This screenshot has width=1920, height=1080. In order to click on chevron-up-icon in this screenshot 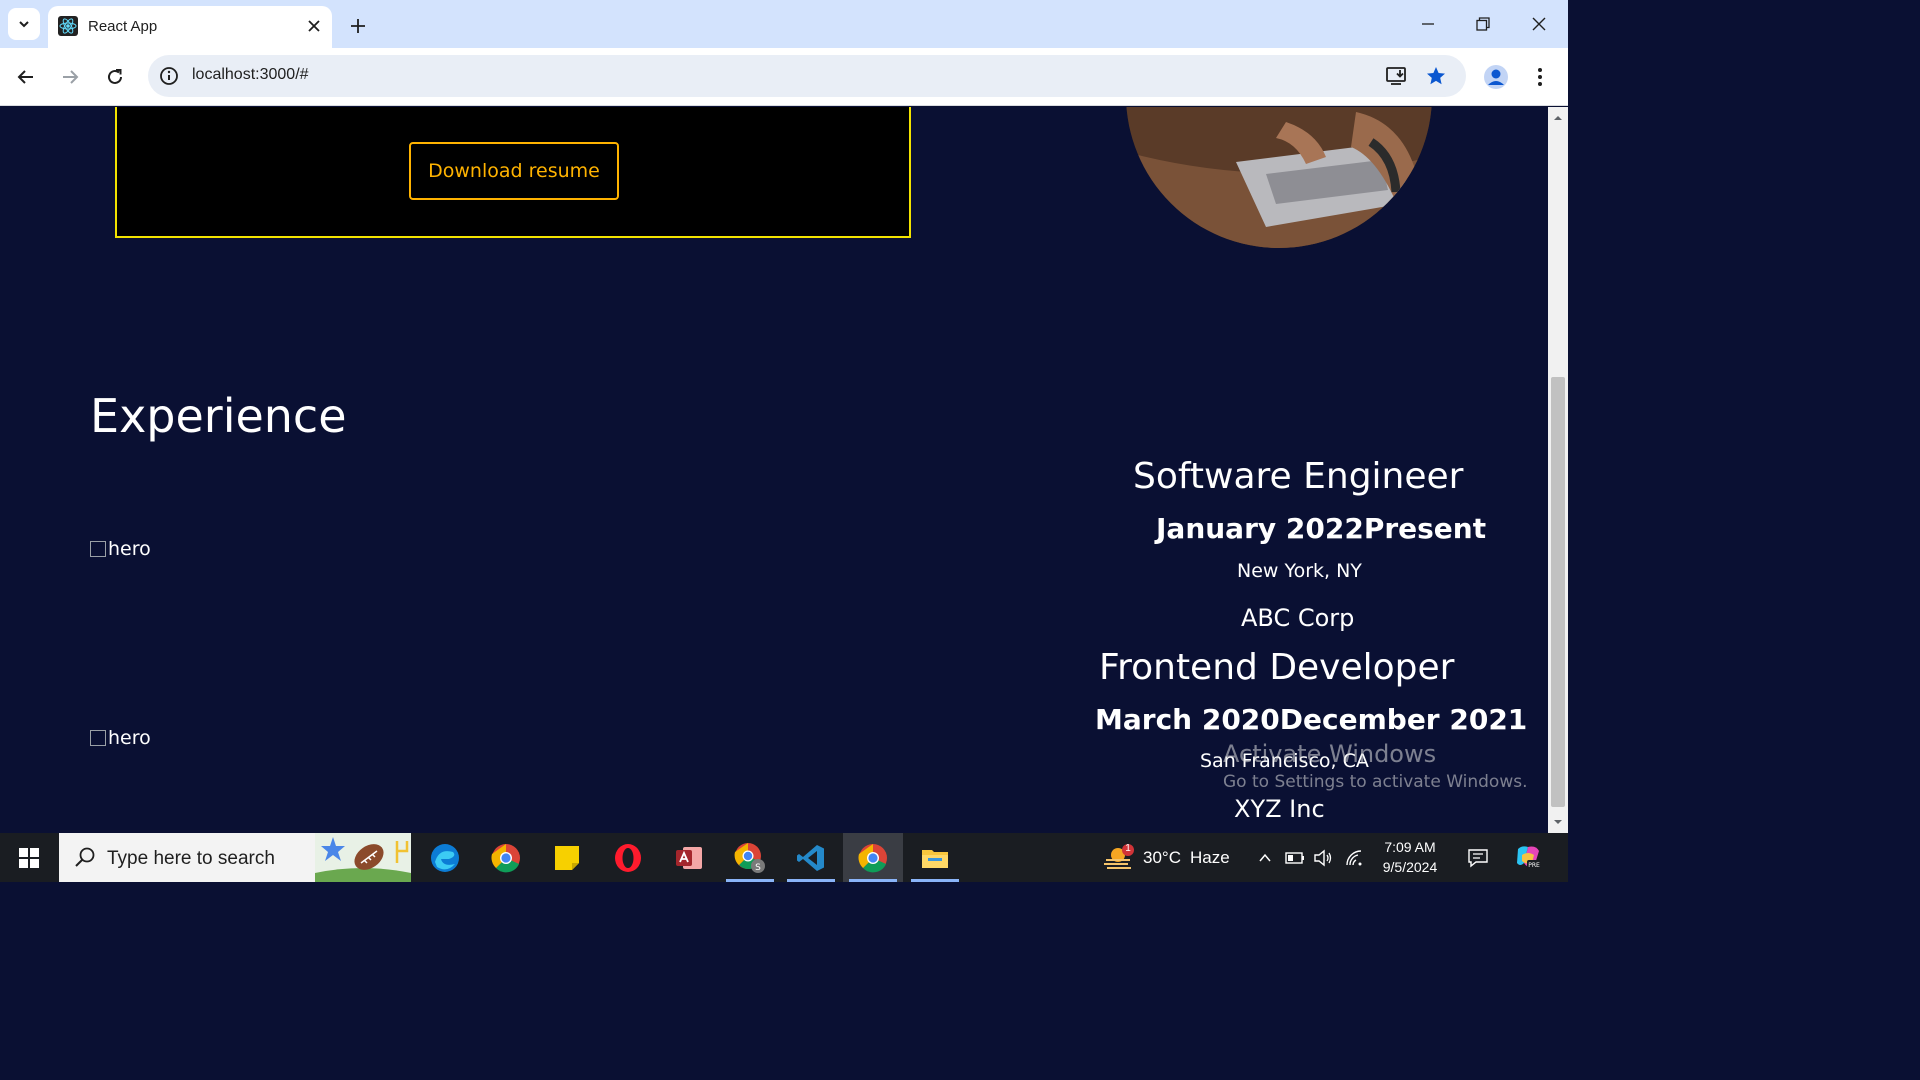, I will do `click(1265, 857)`.